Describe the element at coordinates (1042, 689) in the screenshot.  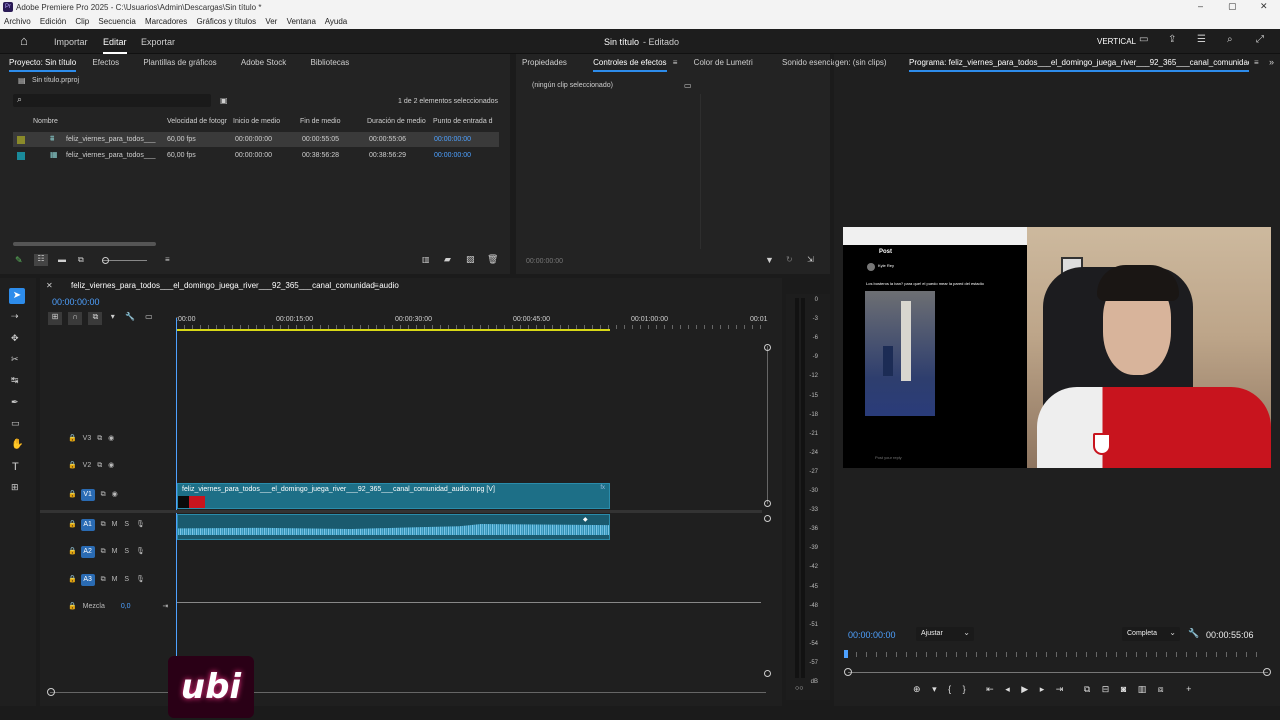
I see `step-forward-icon: ▸` at that location.